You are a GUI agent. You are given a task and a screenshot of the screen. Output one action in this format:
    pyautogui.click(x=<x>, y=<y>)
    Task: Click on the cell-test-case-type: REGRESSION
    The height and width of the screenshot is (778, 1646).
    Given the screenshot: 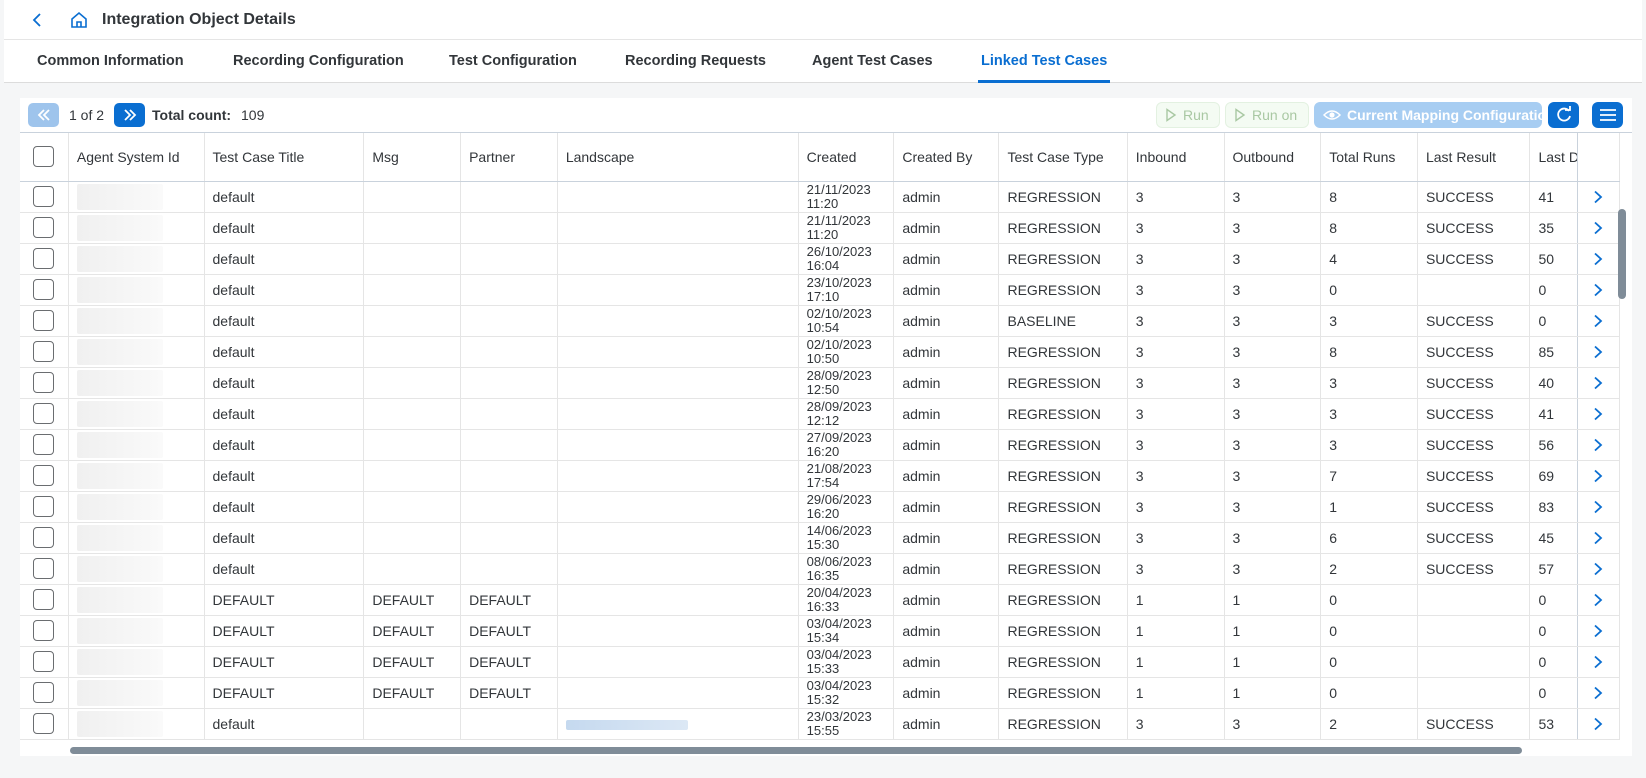 What is the action you would take?
    pyautogui.click(x=1063, y=631)
    